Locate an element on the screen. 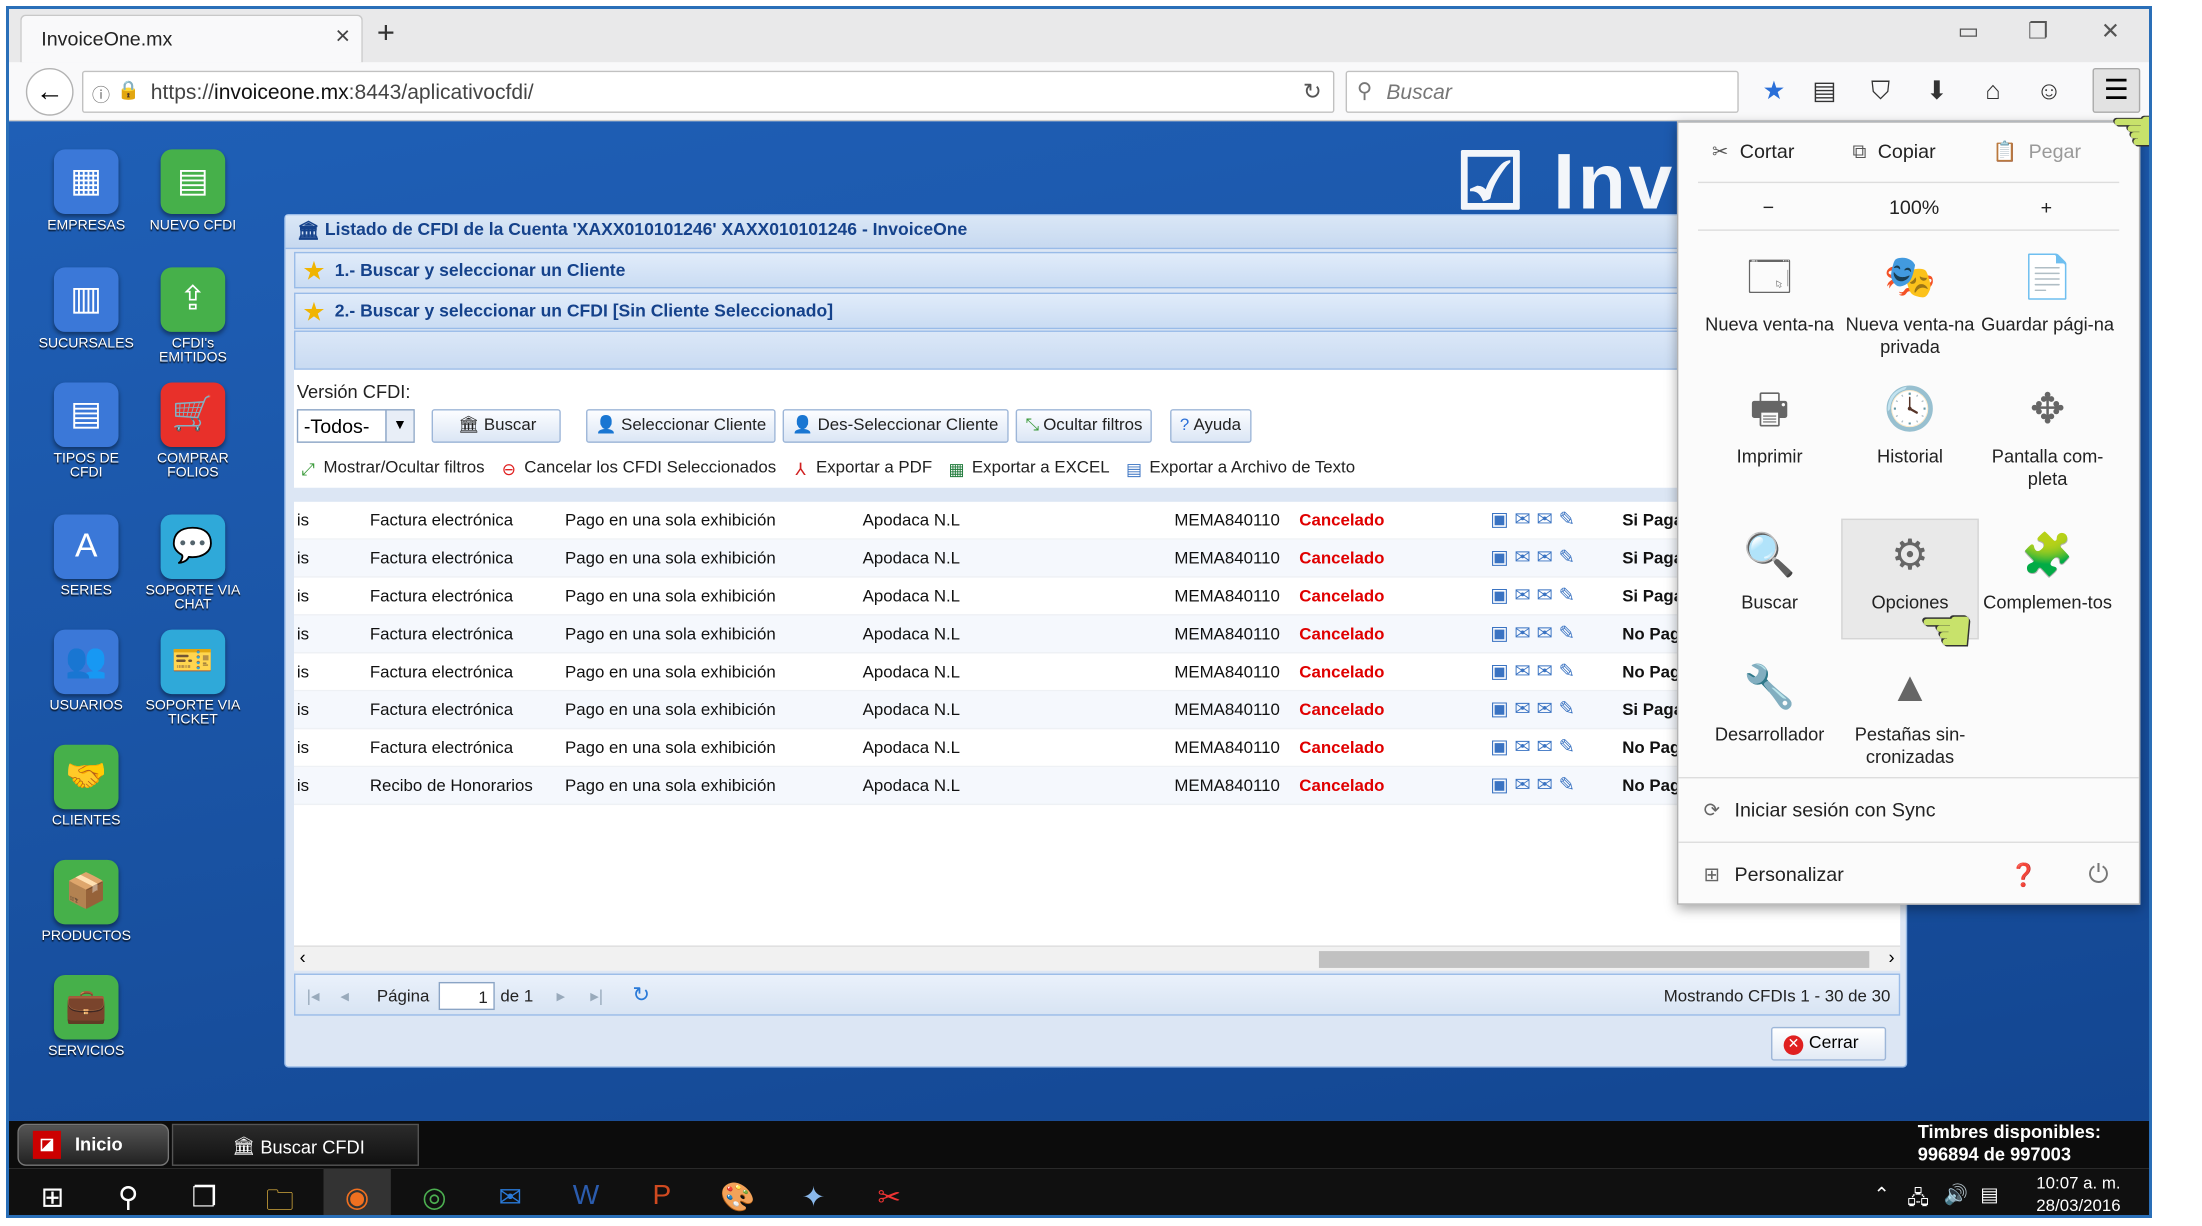 Image resolution: width=2202 pixels, height=1226 pixels. menu-fullscreen: ✥ Pantalla com-pleta is located at coordinates (2048, 436).